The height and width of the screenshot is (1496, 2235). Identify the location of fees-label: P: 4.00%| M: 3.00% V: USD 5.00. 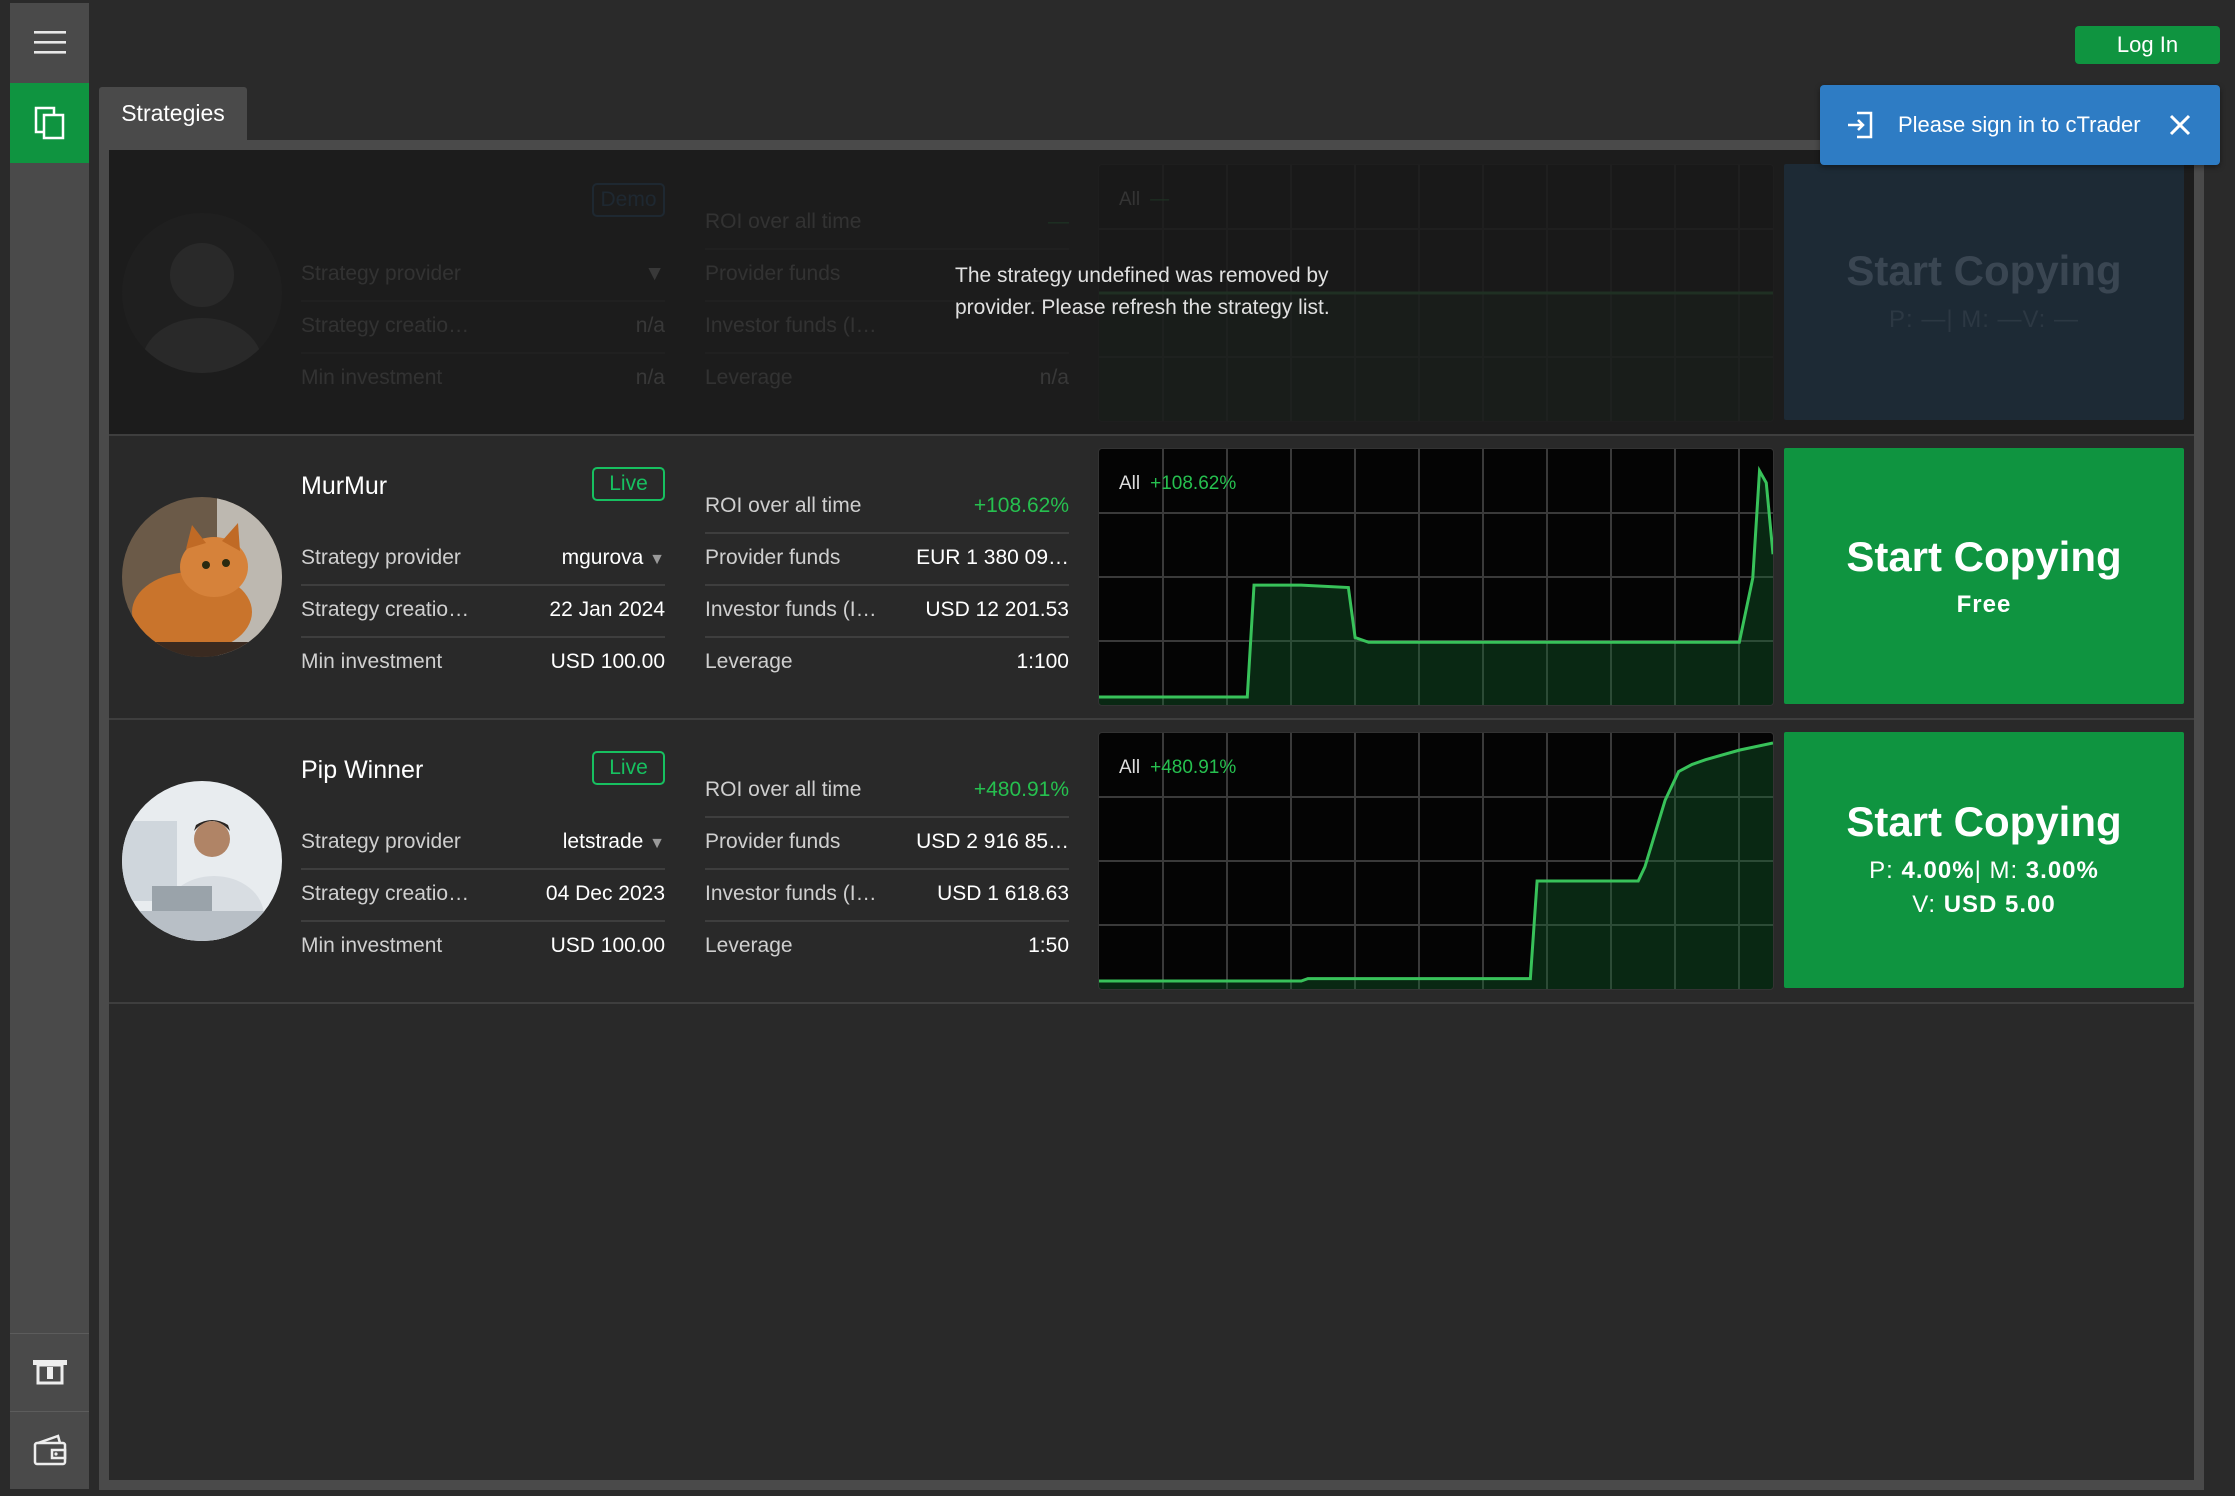
(1984, 887).